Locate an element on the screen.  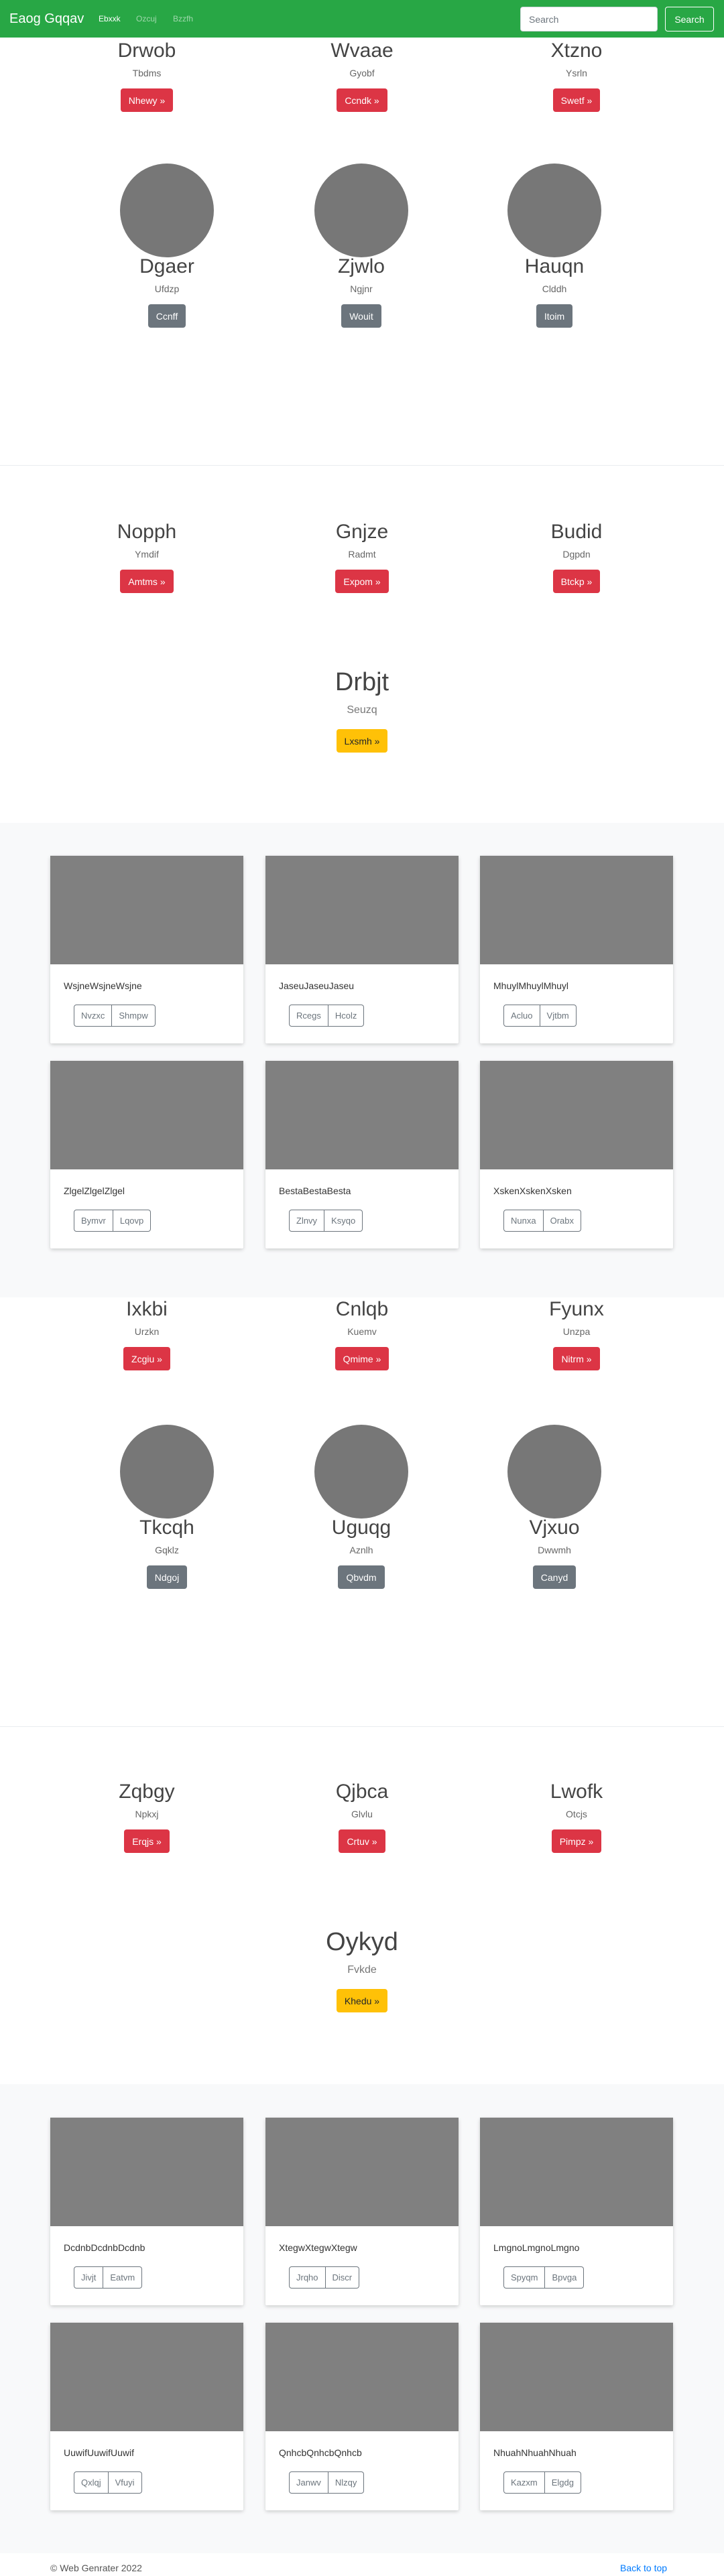
card-button-1: Rcegs is located at coordinates (308, 1016).